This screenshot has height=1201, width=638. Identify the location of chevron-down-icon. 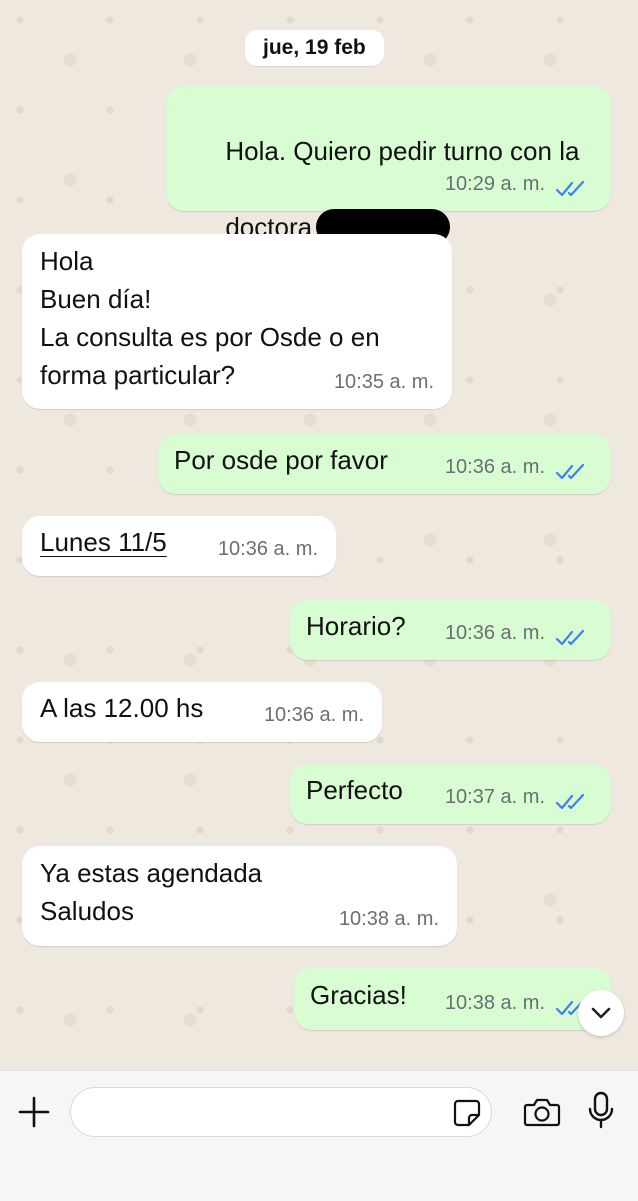
(601, 1013).